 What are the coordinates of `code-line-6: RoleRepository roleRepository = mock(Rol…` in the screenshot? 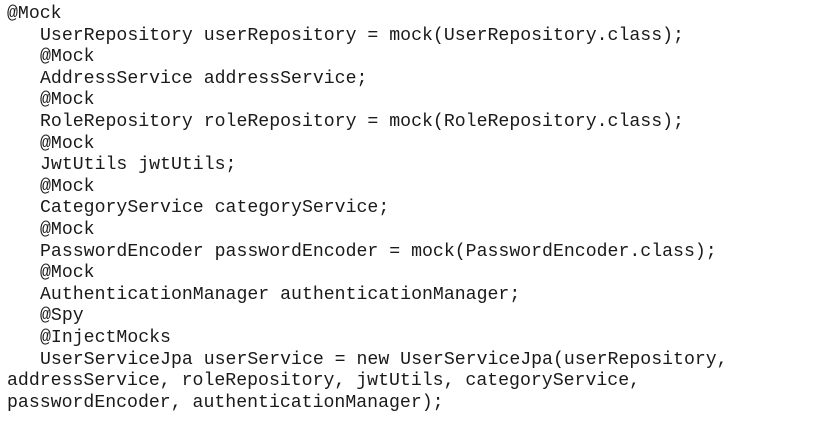 It's located at (362, 121).